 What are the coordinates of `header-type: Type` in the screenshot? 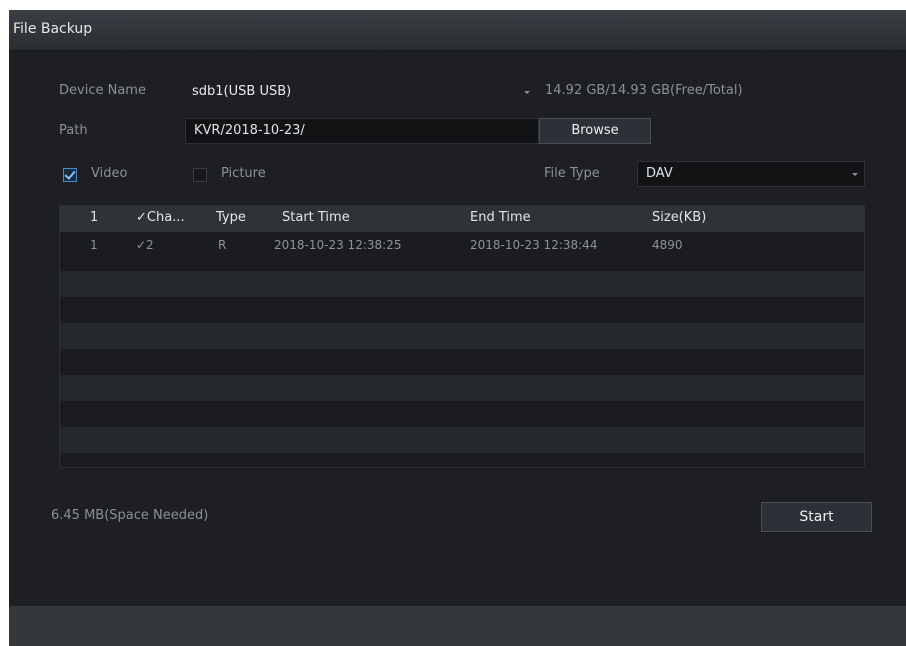 It's located at (231, 217).